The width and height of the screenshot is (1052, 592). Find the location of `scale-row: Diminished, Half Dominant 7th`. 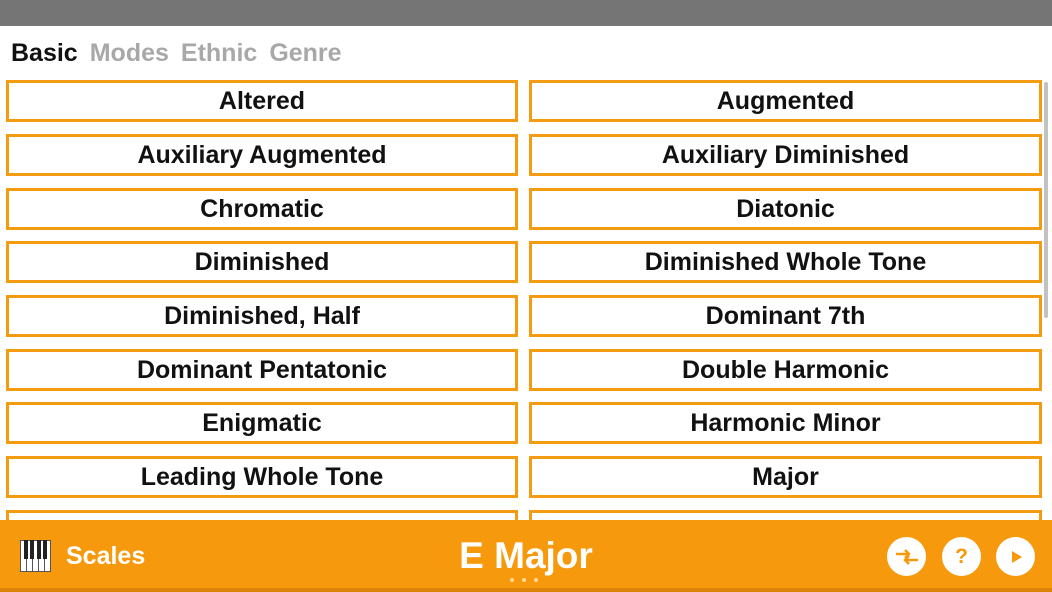

scale-row: Diminished, Half Dominant 7th is located at coordinates (526, 316).